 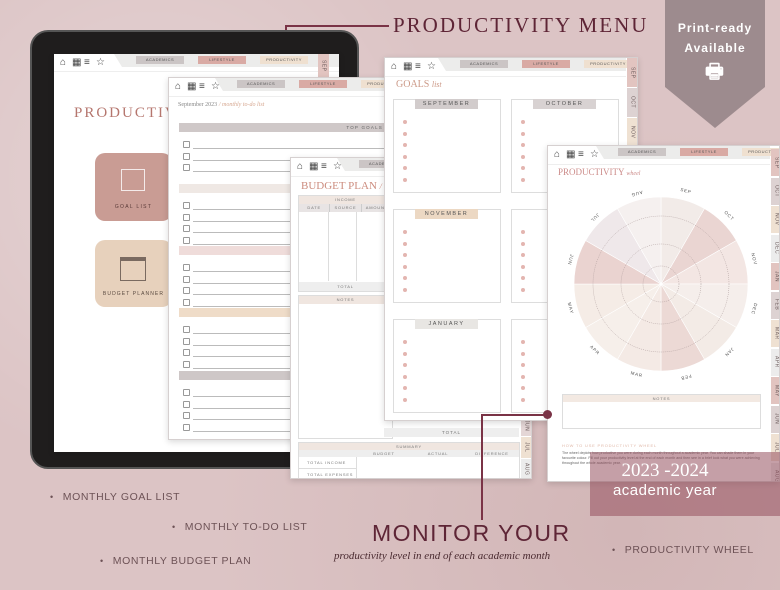 I want to click on income-total: TOTAL, so click(x=345, y=286).